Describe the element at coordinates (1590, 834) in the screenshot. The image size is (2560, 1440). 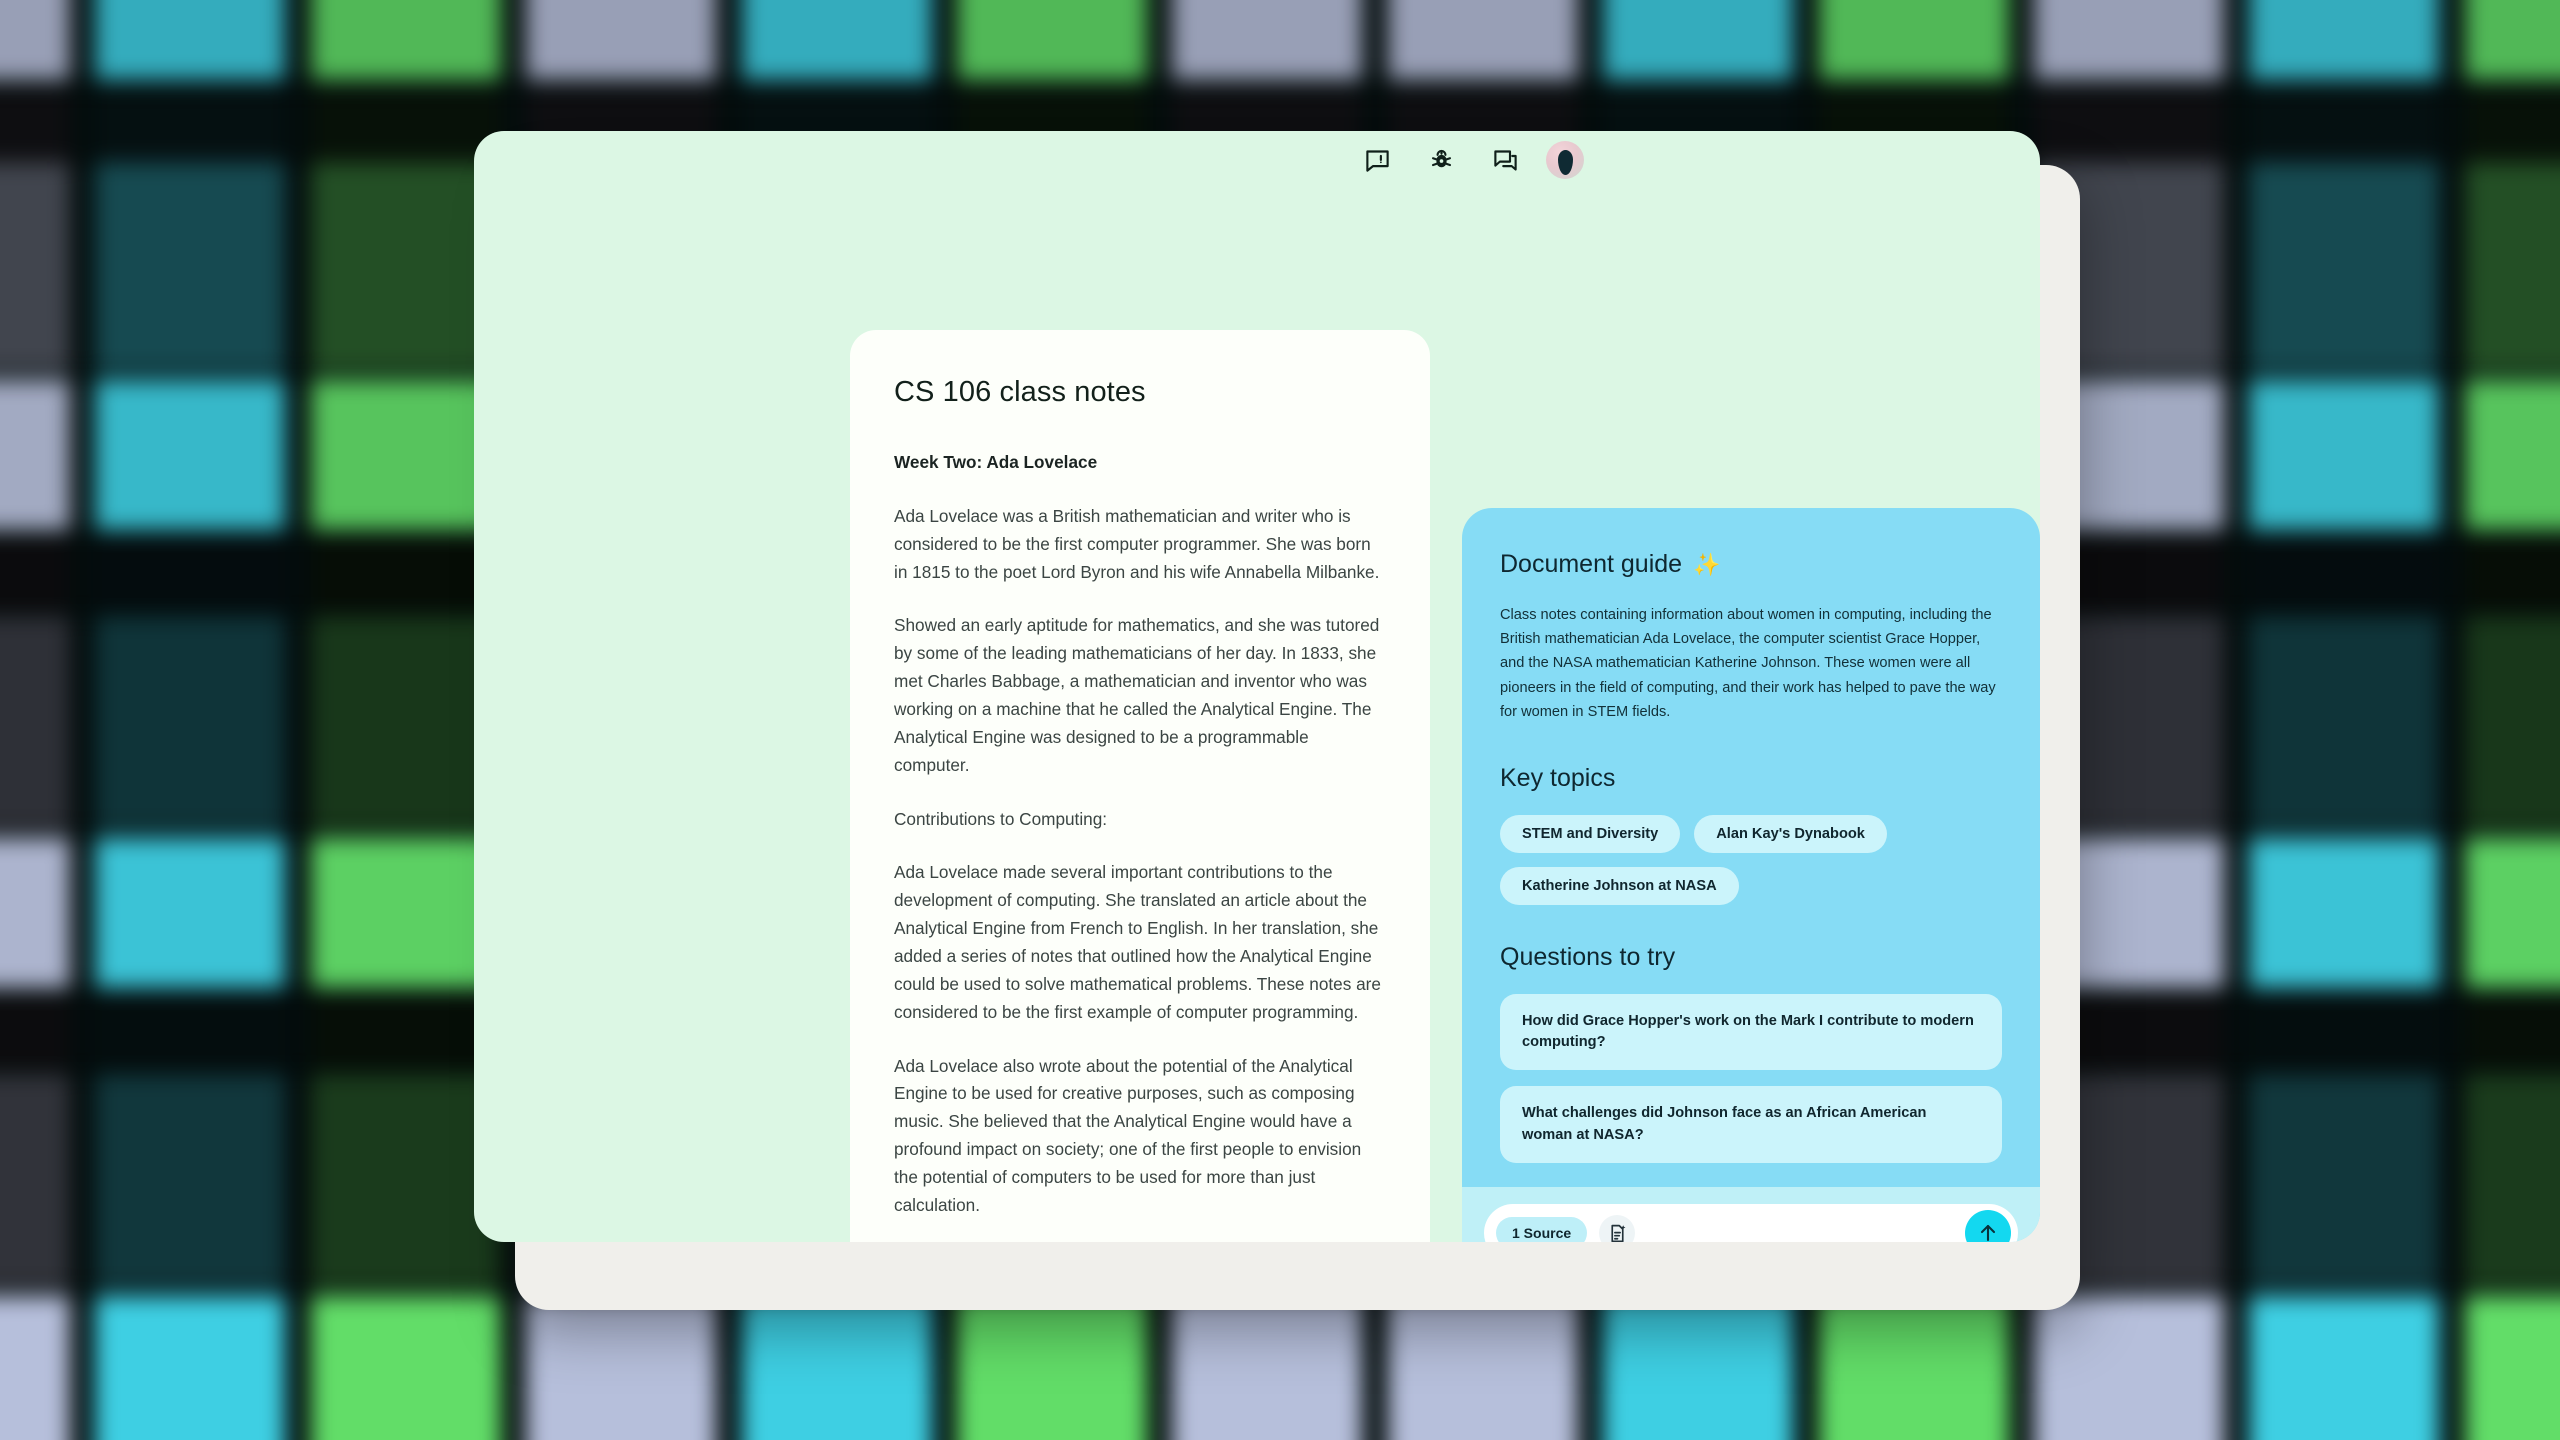
I see `key-topic-chip: STEM and Diversity` at that location.